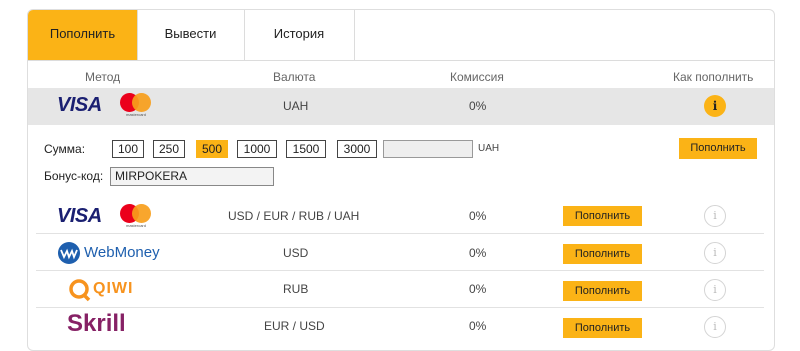 This screenshot has height=351, width=800. I want to click on selected-currency: UAH, so click(296, 106).